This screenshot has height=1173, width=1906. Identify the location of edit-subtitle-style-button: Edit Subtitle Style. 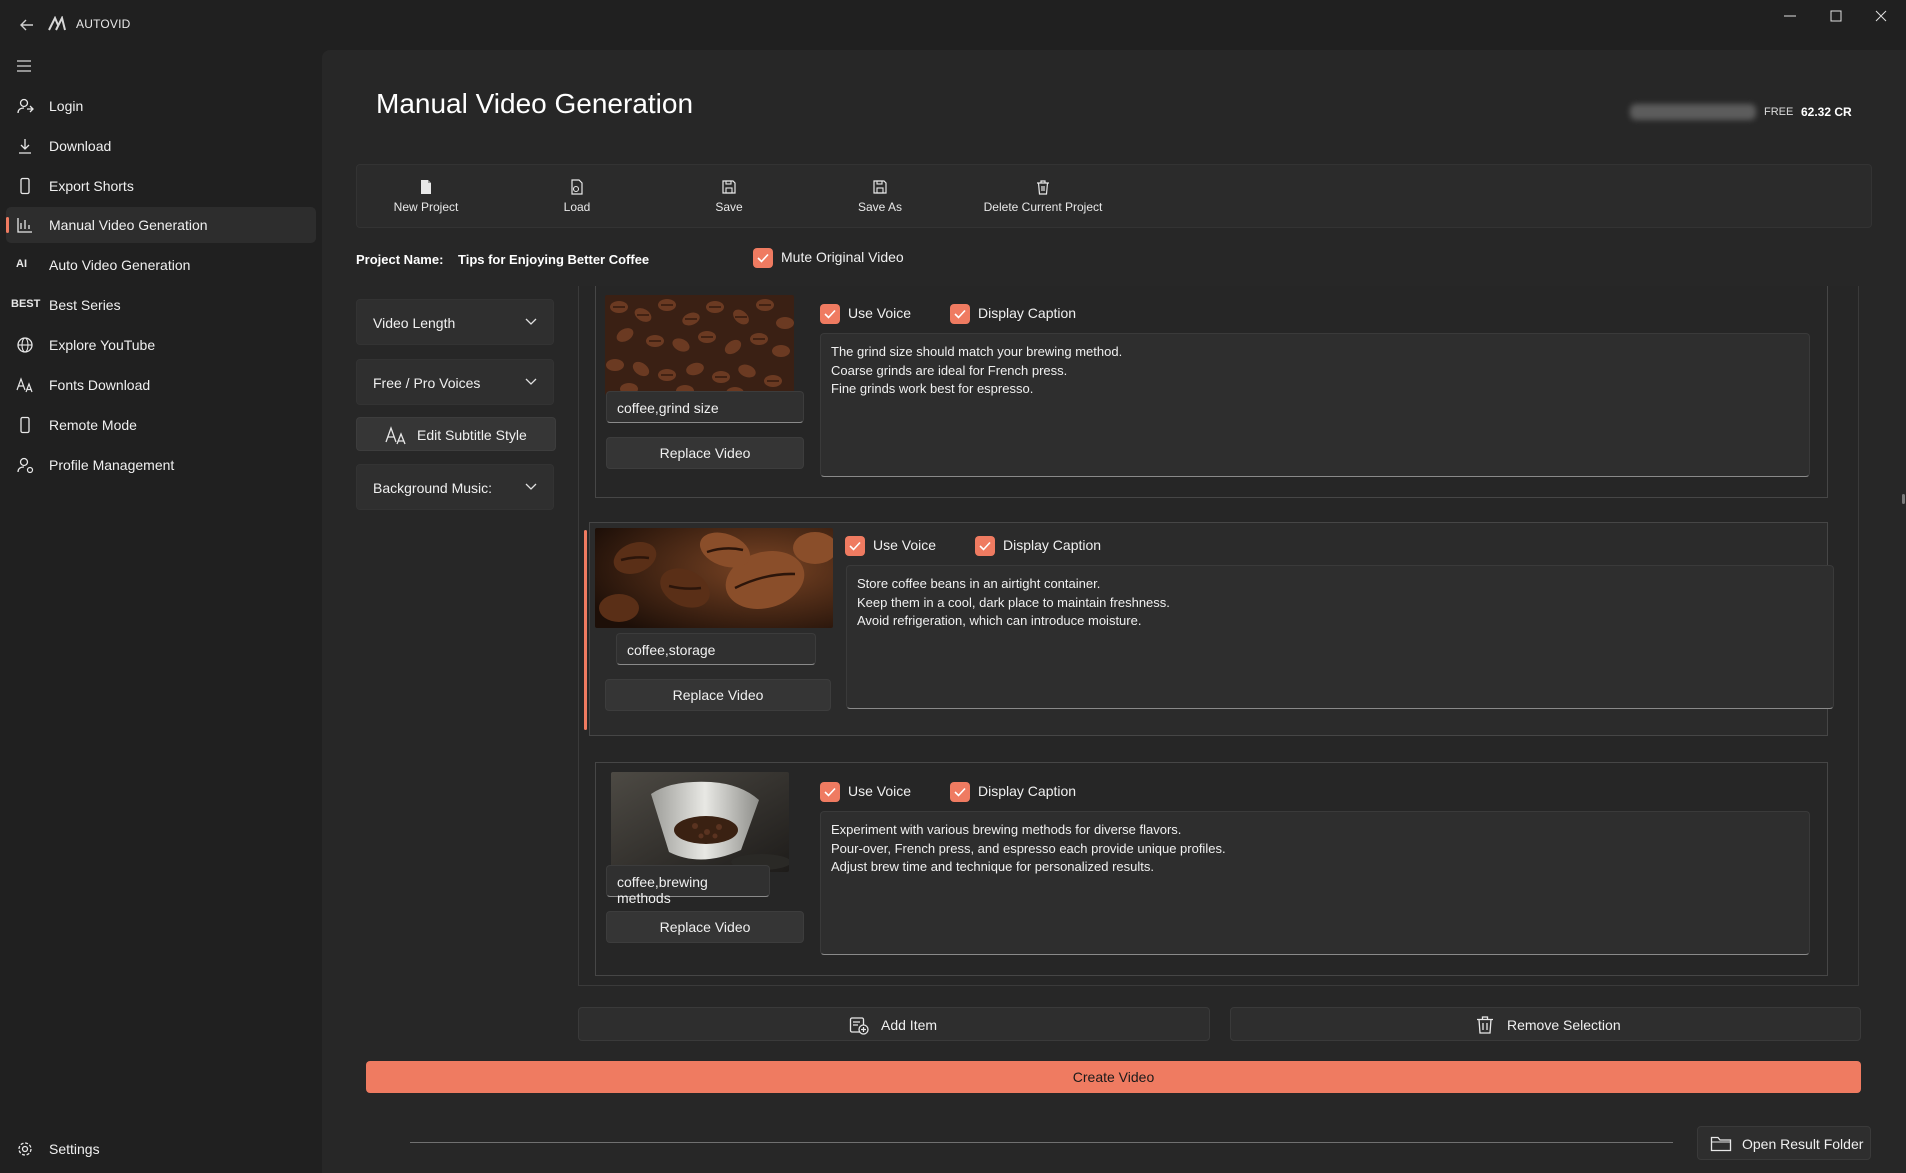
(456, 434).